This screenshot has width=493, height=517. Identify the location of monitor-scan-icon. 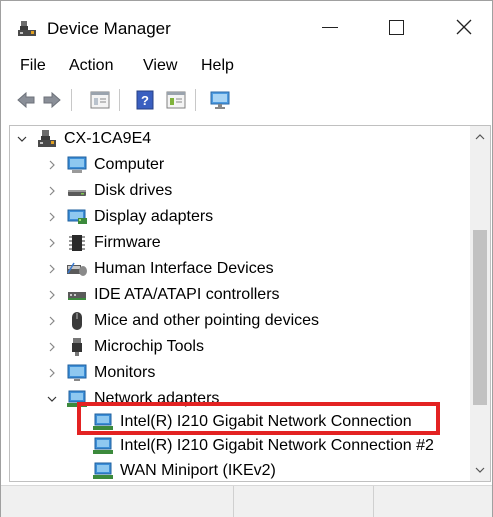
(220, 100).